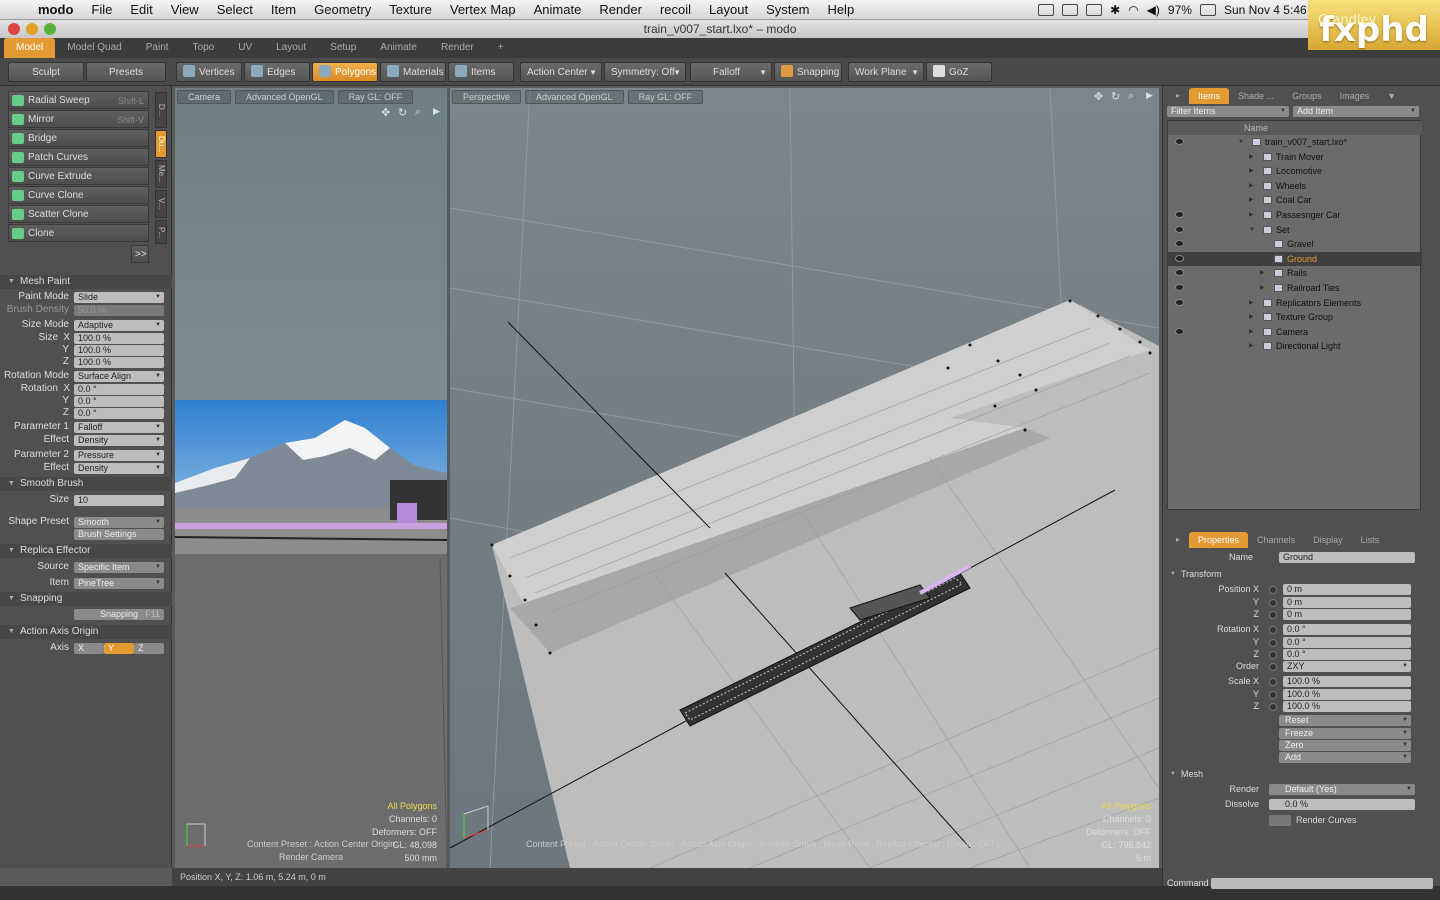 The height and width of the screenshot is (900, 1440). What do you see at coordinates (1342, 789) in the screenshot?
I see `render-select: Default (Yes)` at bounding box center [1342, 789].